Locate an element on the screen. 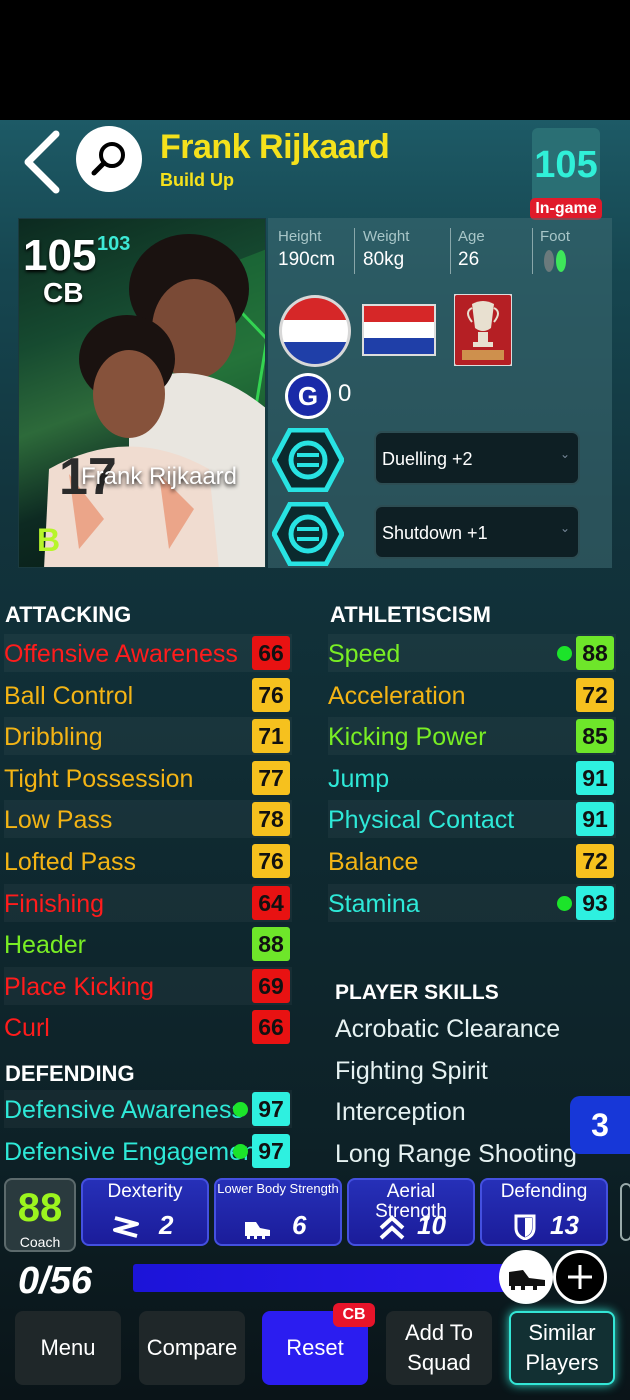 This screenshot has height=1400, width=630. stat-row: Header 88 is located at coordinates (148, 944).